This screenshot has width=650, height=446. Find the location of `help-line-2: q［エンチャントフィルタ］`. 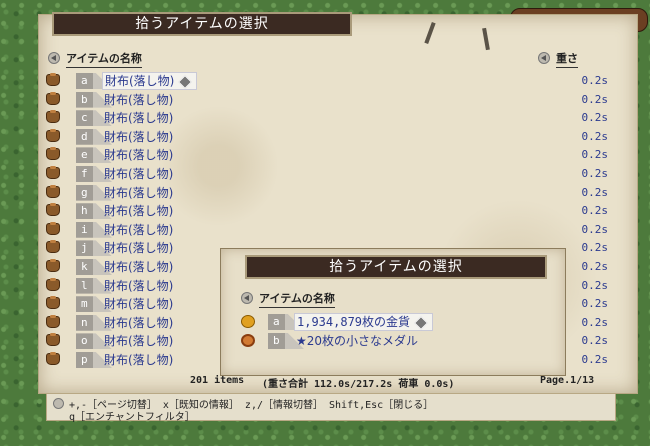

help-line-2: q［エンチャントフィルタ］ is located at coordinates (132, 417).